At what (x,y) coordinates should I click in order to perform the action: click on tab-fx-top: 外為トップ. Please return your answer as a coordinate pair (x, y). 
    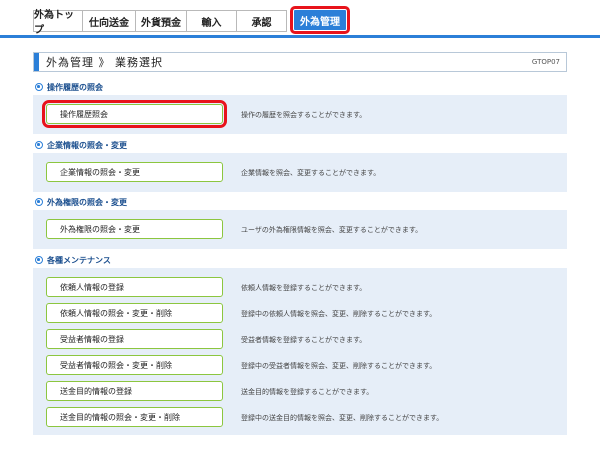
    Looking at the image, I should click on (58, 23).